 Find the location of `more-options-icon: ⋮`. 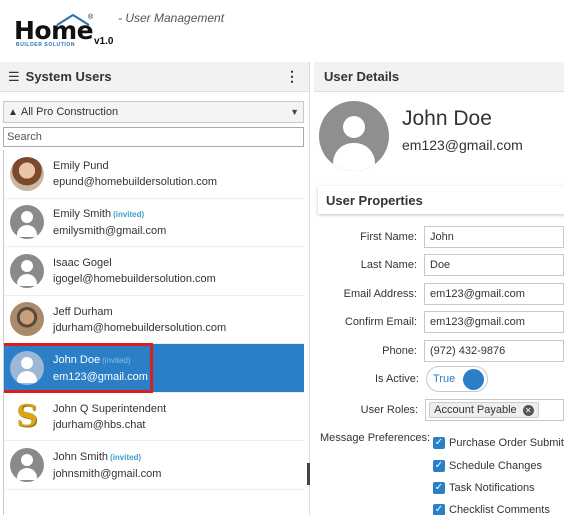

more-options-icon: ⋮ is located at coordinates (292, 76).